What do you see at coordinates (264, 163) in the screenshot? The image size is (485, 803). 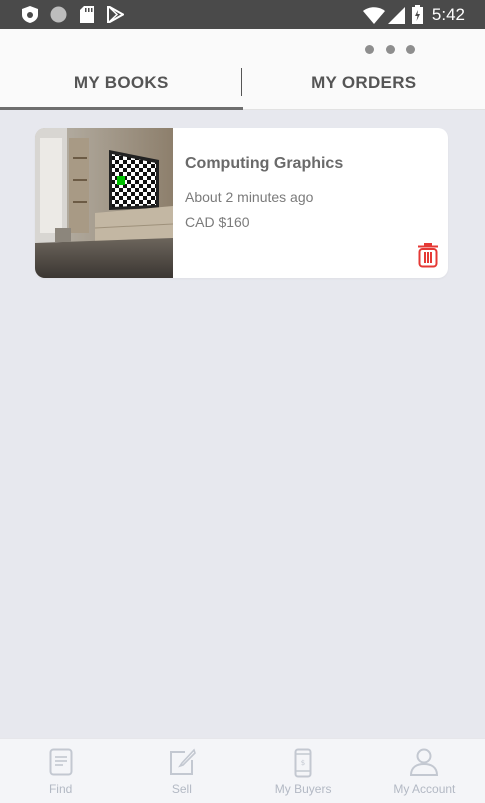 I see `book-title: Computing Graphics` at bounding box center [264, 163].